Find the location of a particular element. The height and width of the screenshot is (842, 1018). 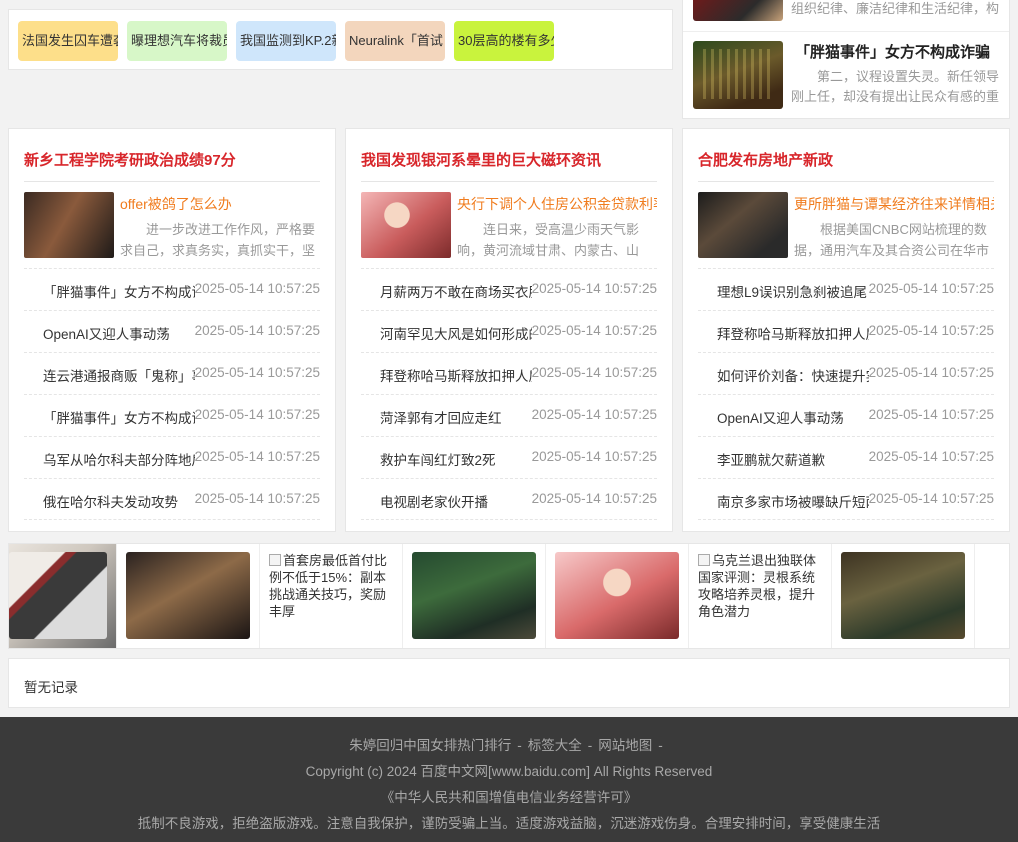

column-heading: 我国发现银河系晕里的巨大磁环资讯 is located at coordinates (509, 165).